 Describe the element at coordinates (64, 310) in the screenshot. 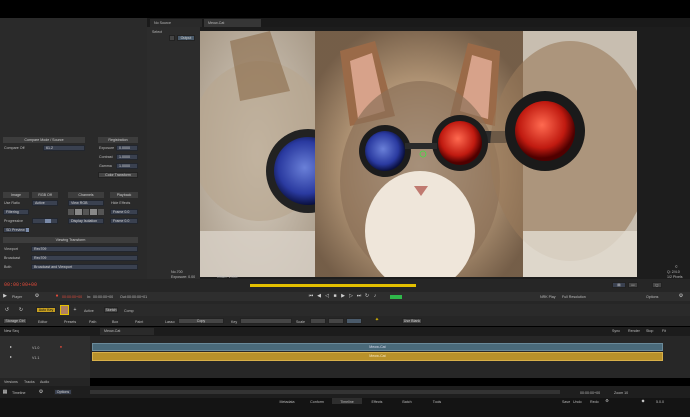

I see `thumbnail` at that location.